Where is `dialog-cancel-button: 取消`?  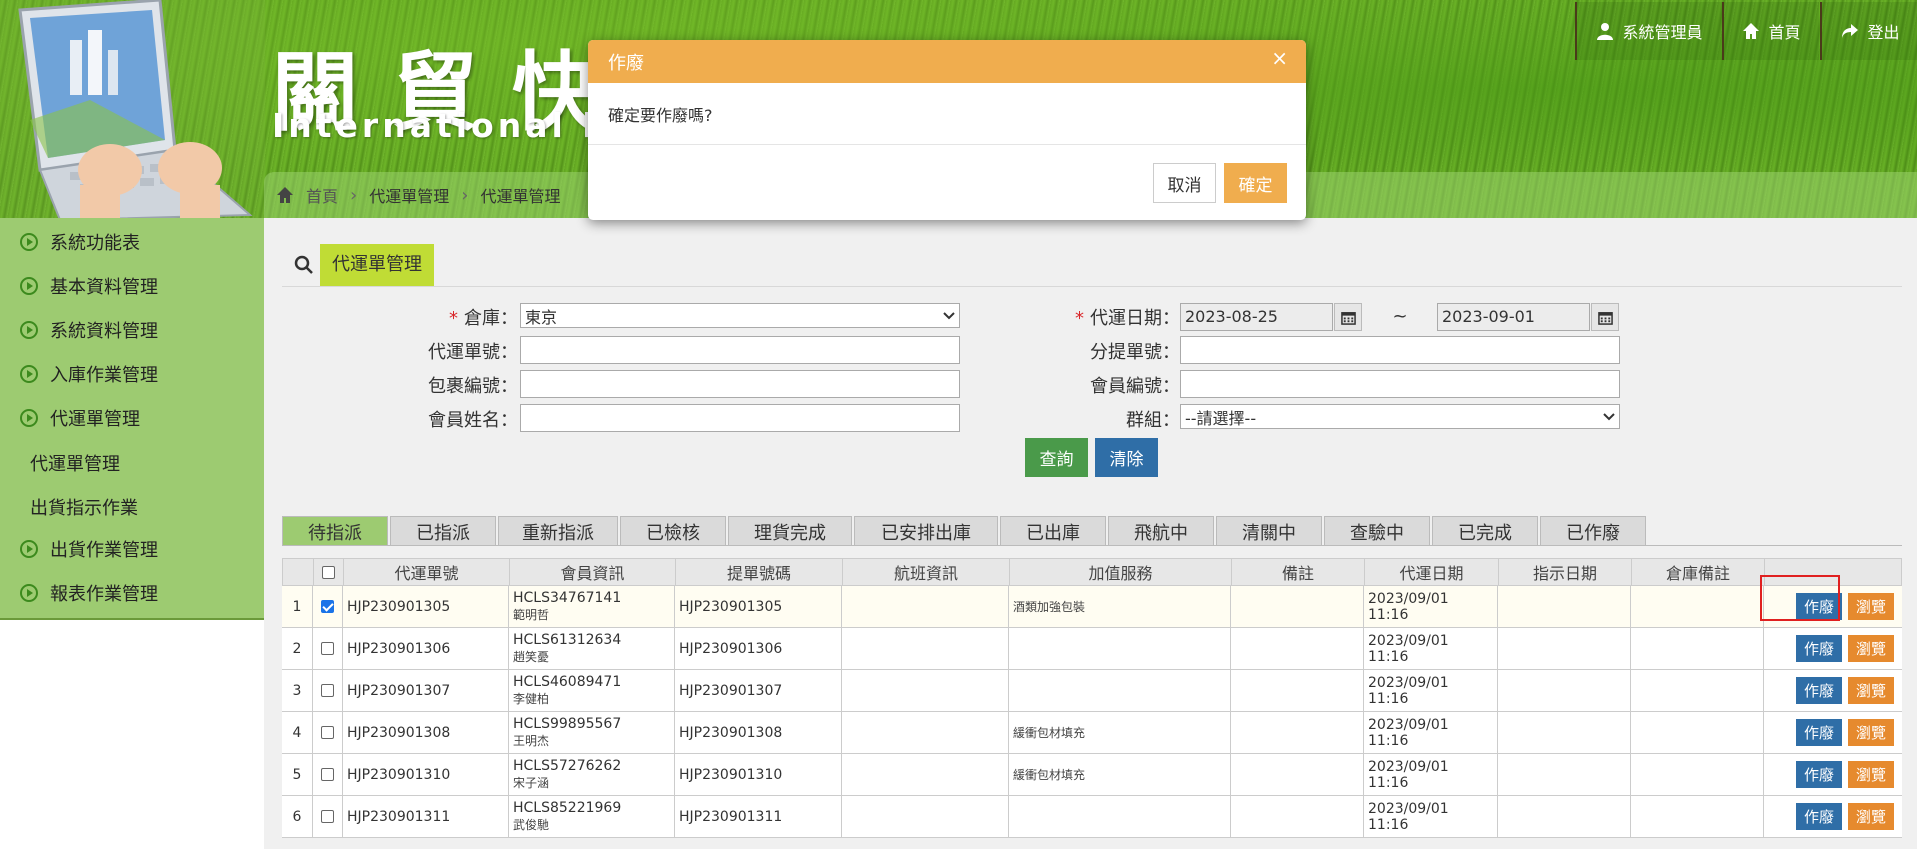
dialog-cancel-button: 取消 is located at coordinates (1184, 183).